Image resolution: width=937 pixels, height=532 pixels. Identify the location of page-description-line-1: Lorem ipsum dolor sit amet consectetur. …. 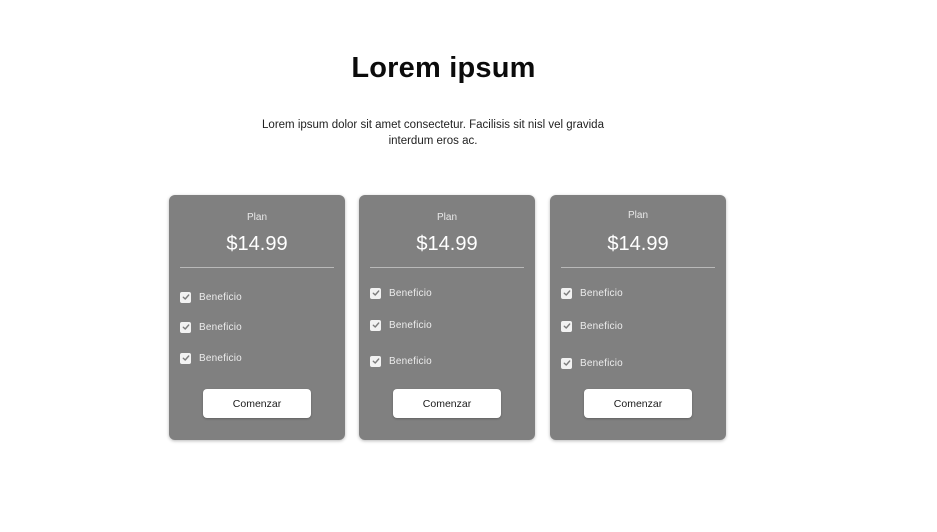
(433, 125).